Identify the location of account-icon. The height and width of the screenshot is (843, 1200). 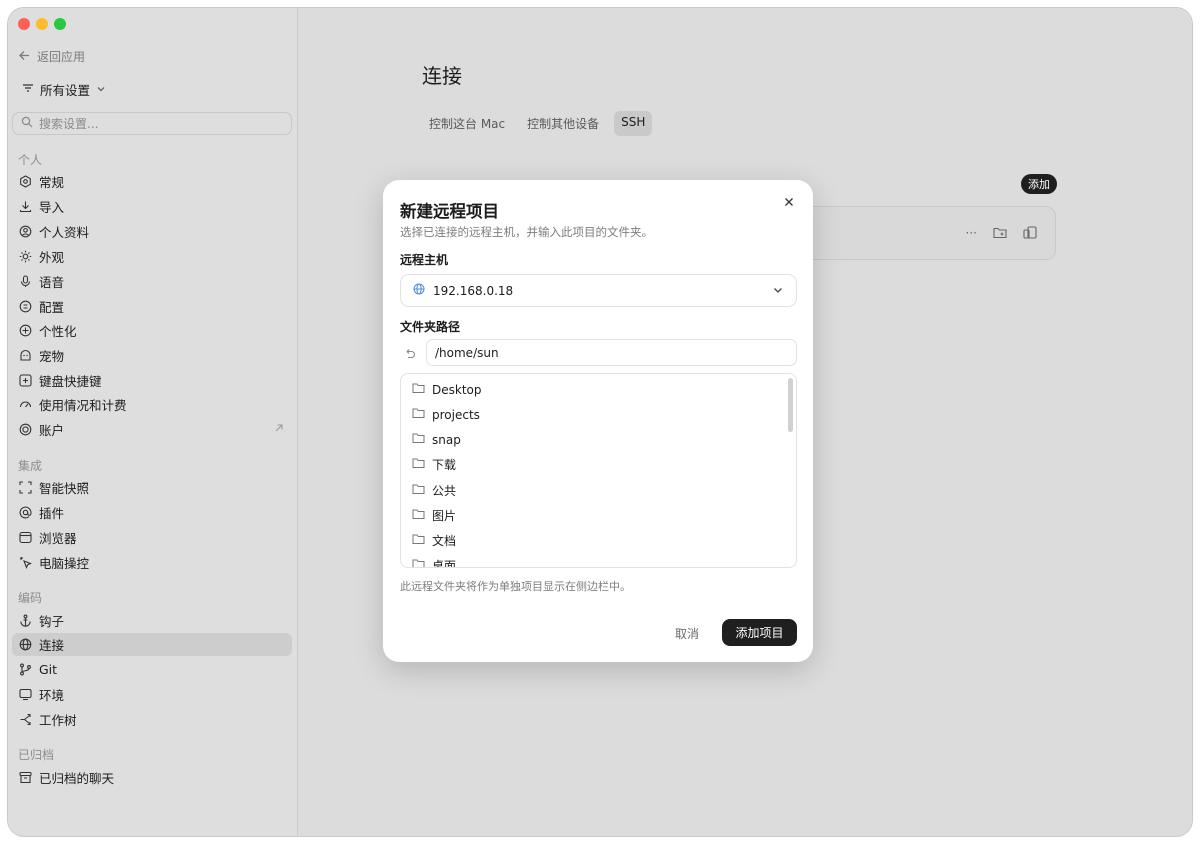
(25, 429).